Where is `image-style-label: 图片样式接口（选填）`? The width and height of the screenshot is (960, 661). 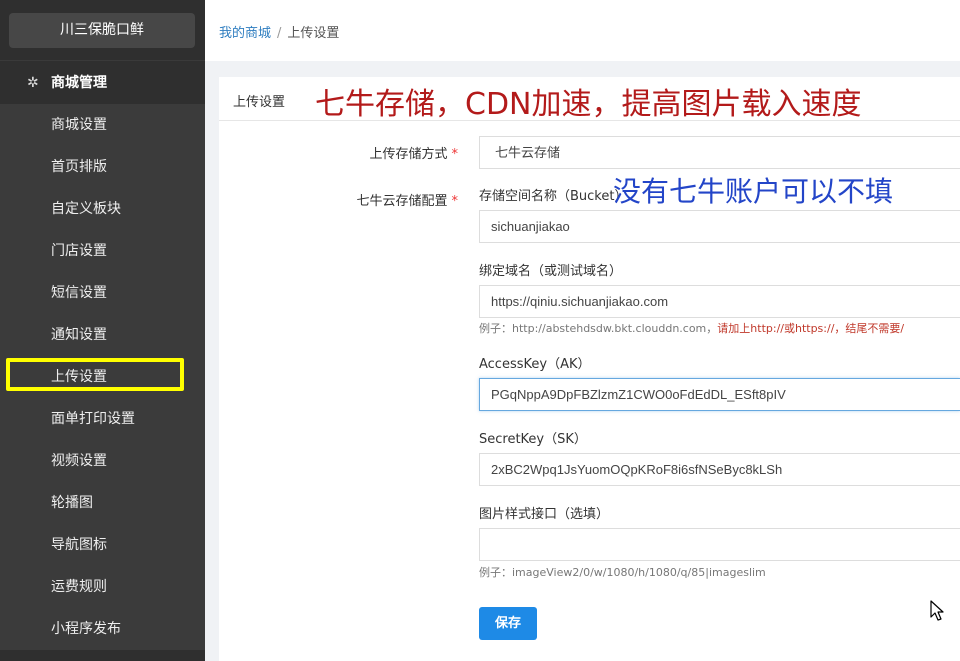 image-style-label: 图片样式接口（选填） is located at coordinates (544, 514).